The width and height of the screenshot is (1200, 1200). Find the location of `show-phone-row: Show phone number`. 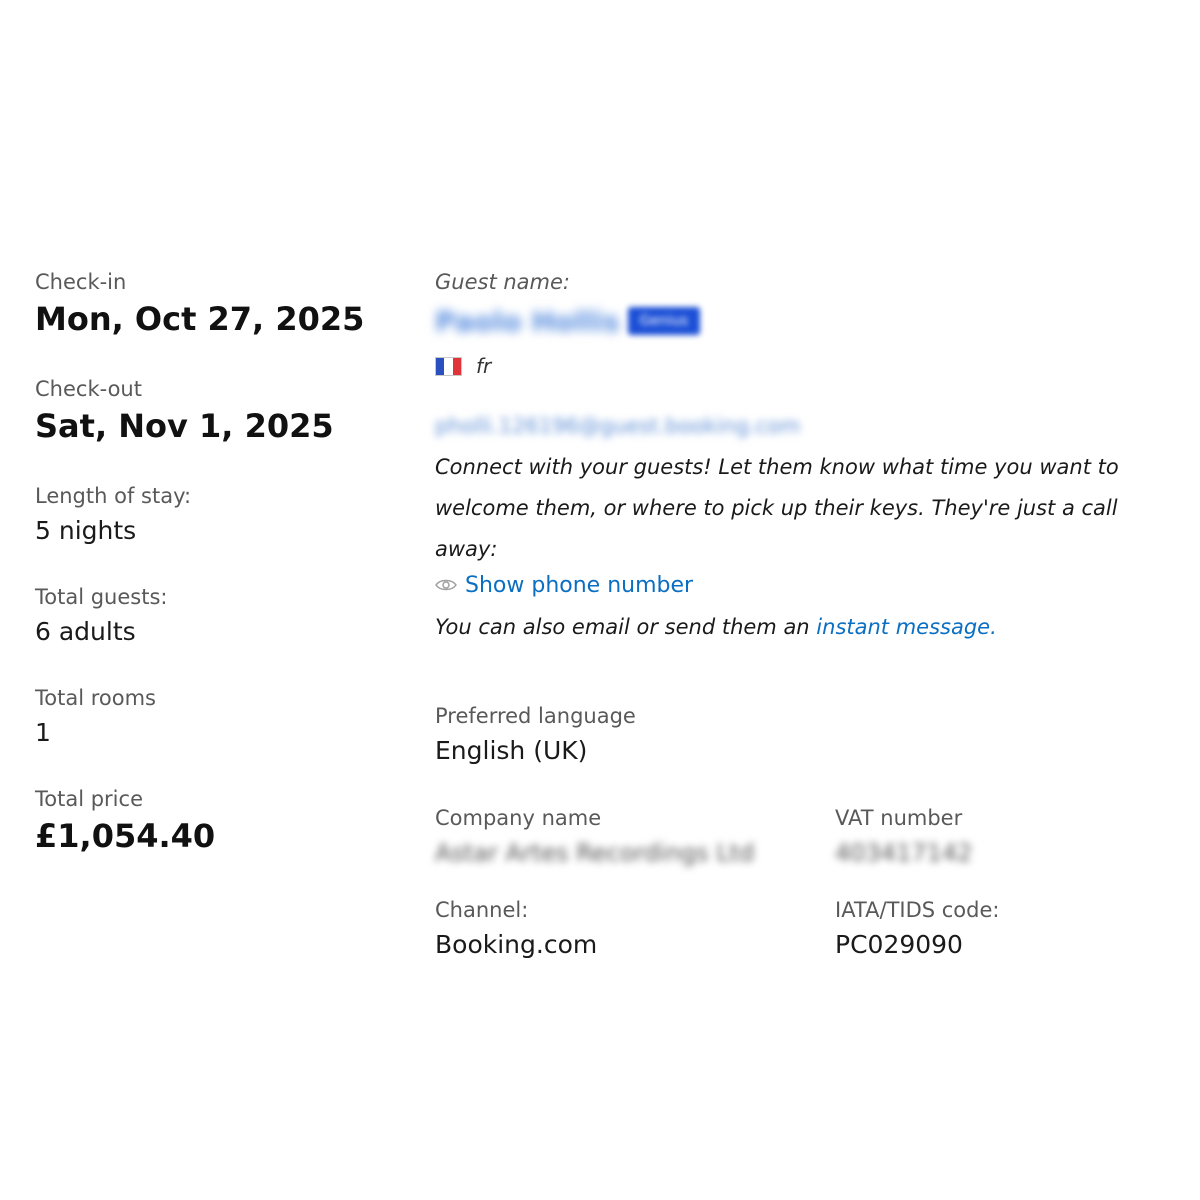

show-phone-row: Show phone number is located at coordinates (805, 585).